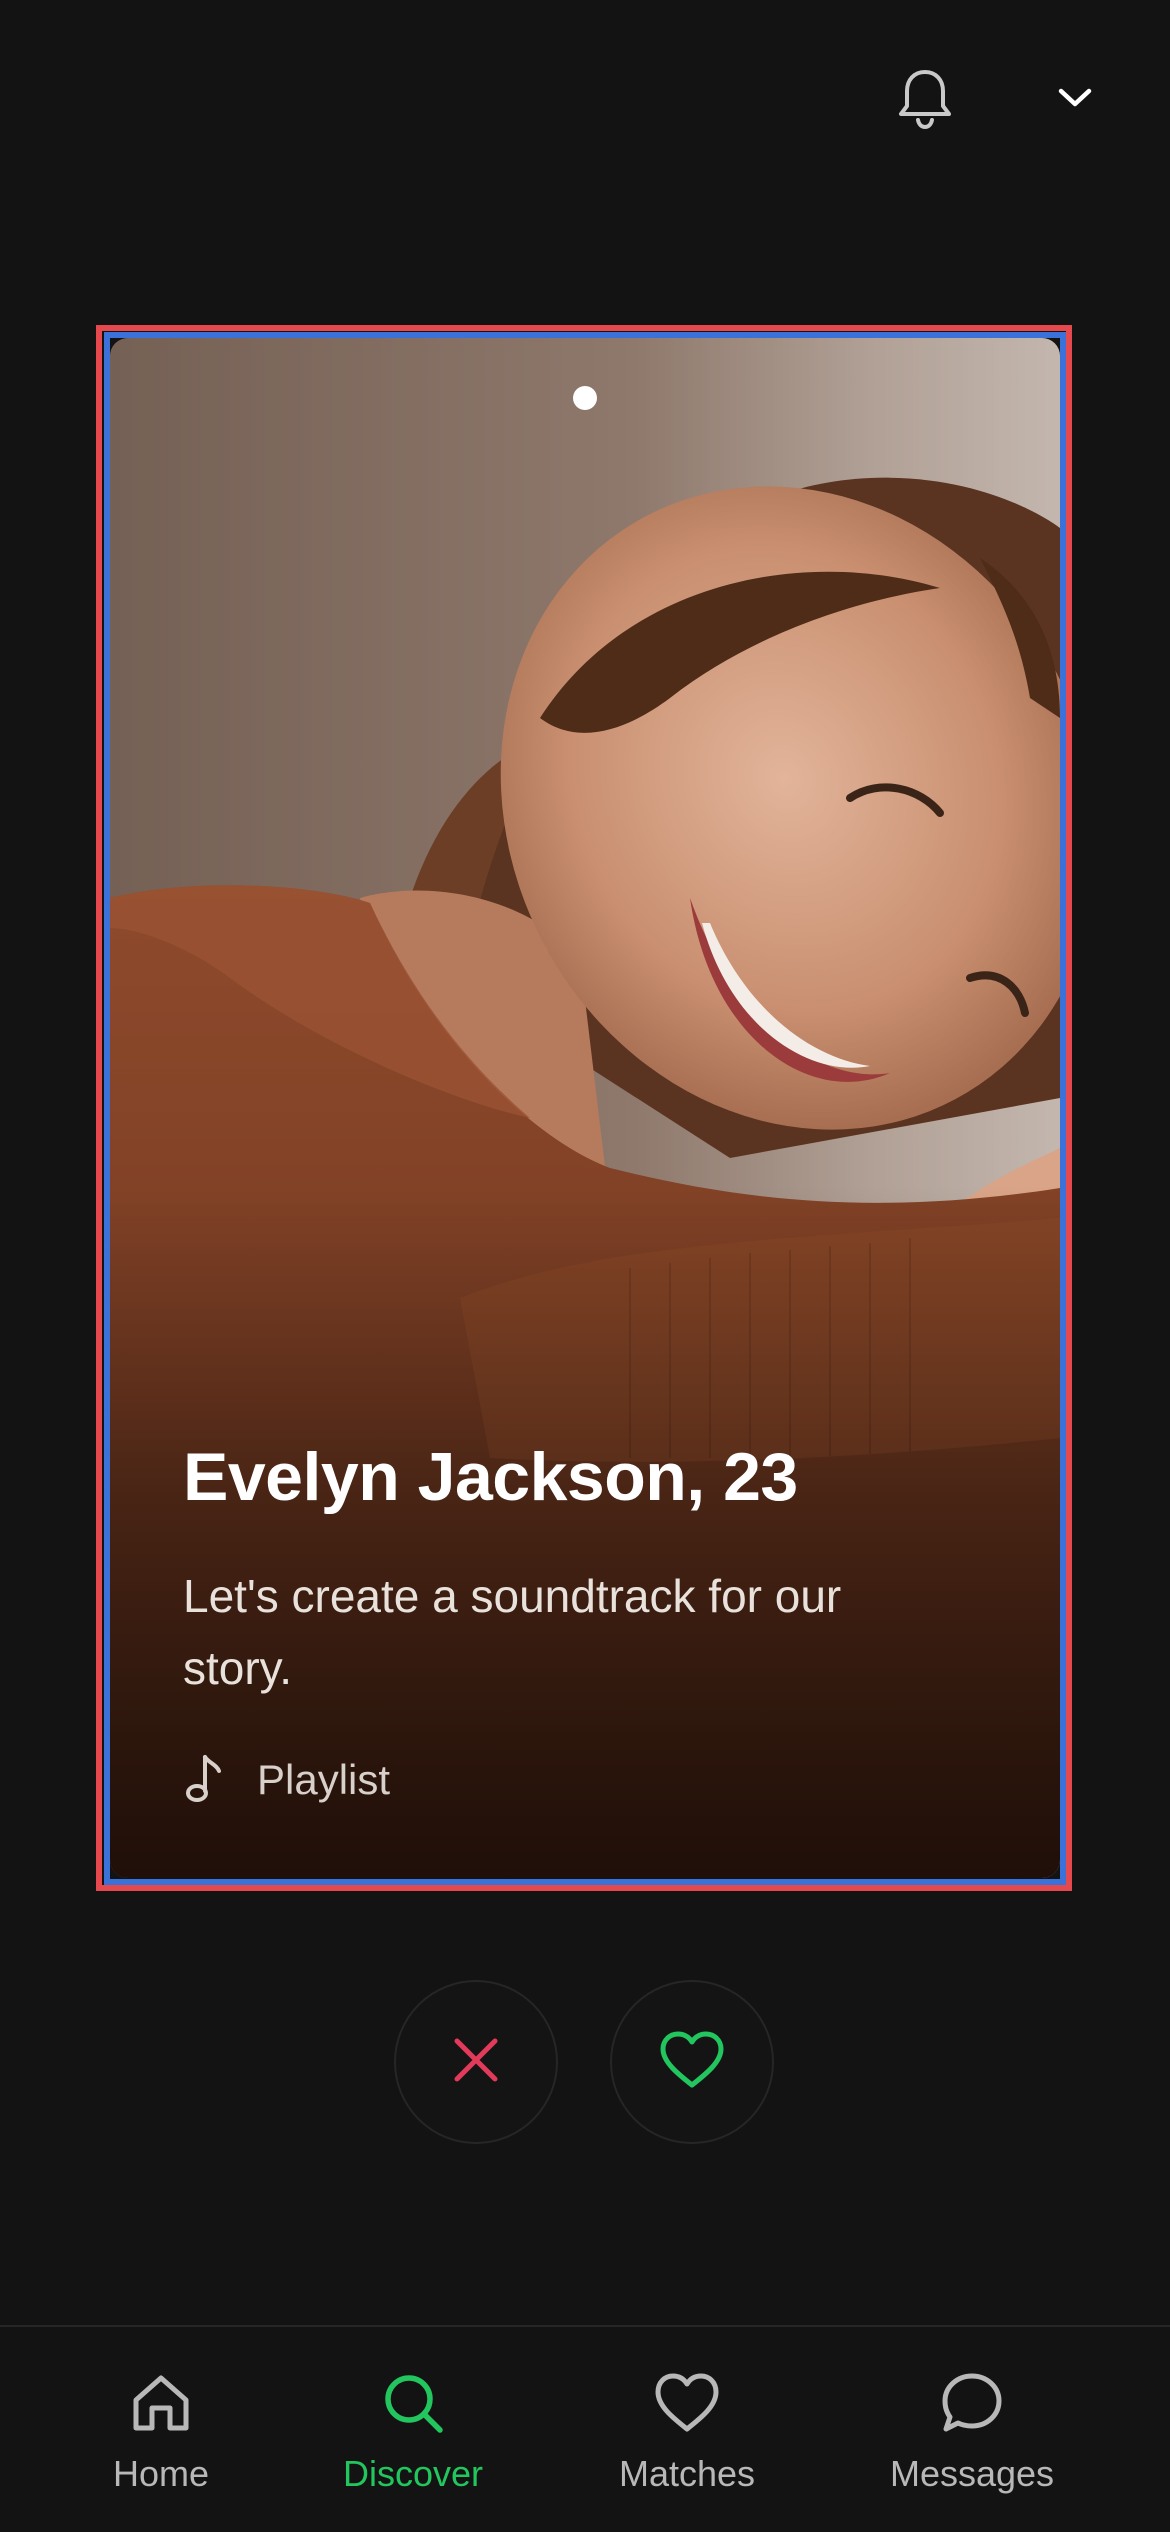  What do you see at coordinates (512, 1632) in the screenshot?
I see `profile-bio: Let's create a soundtrack for our story.` at bounding box center [512, 1632].